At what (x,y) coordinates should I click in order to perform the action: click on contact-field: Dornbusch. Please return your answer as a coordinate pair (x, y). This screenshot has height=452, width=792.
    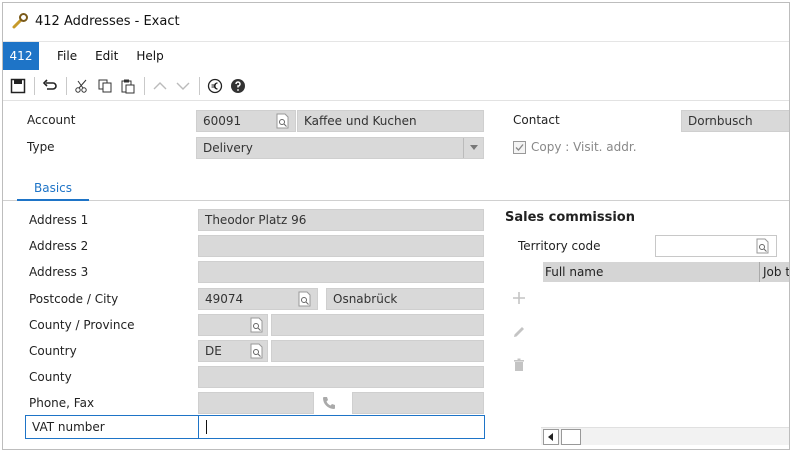
    Looking at the image, I should click on (735, 121).